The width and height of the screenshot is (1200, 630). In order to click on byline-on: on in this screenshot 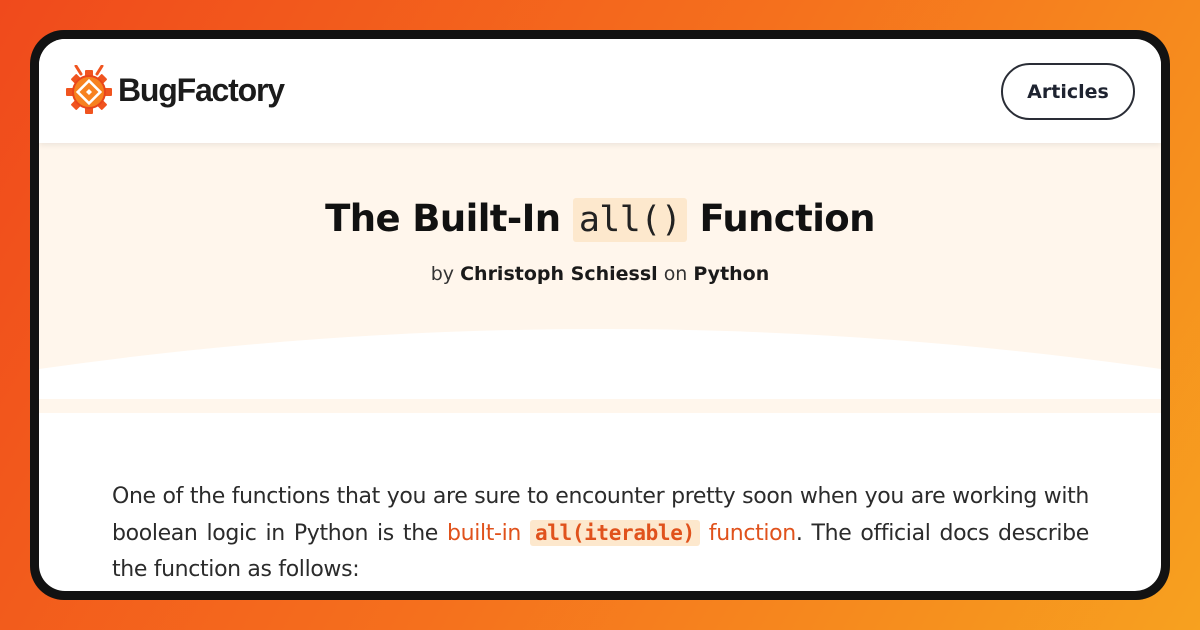, I will do `click(675, 274)`.